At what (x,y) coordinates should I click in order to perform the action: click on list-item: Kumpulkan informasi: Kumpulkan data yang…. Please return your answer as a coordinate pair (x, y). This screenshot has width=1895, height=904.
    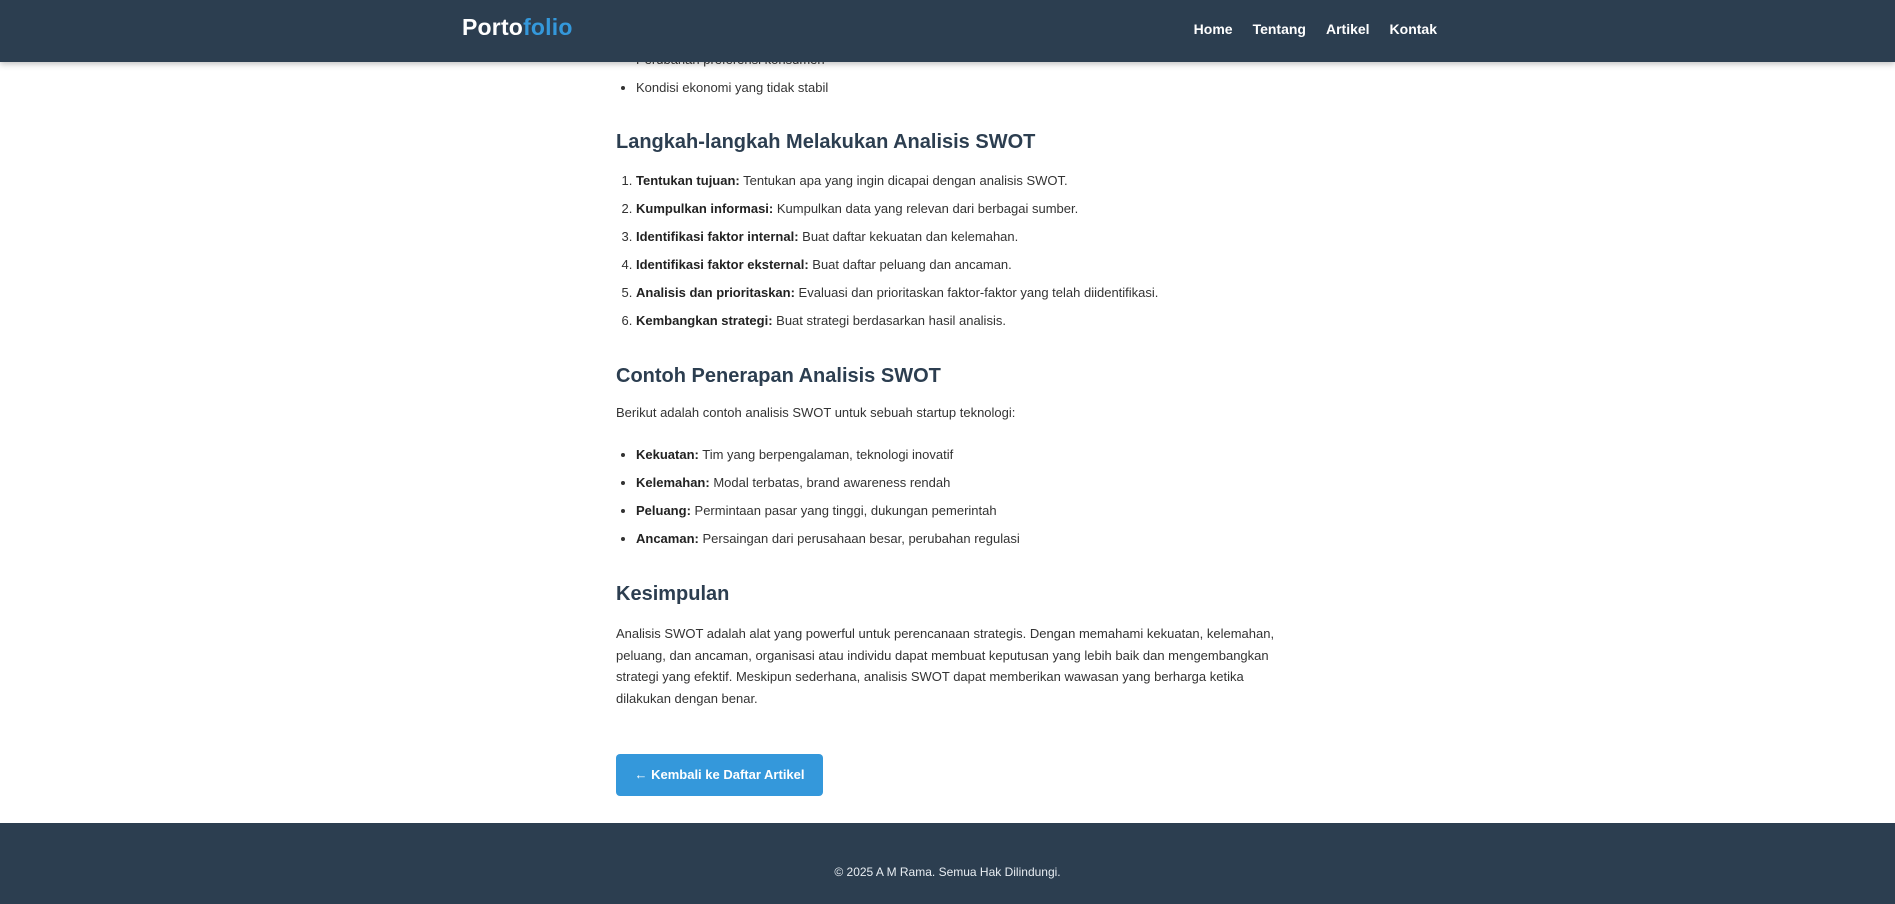
    Looking at the image, I should click on (976, 209).